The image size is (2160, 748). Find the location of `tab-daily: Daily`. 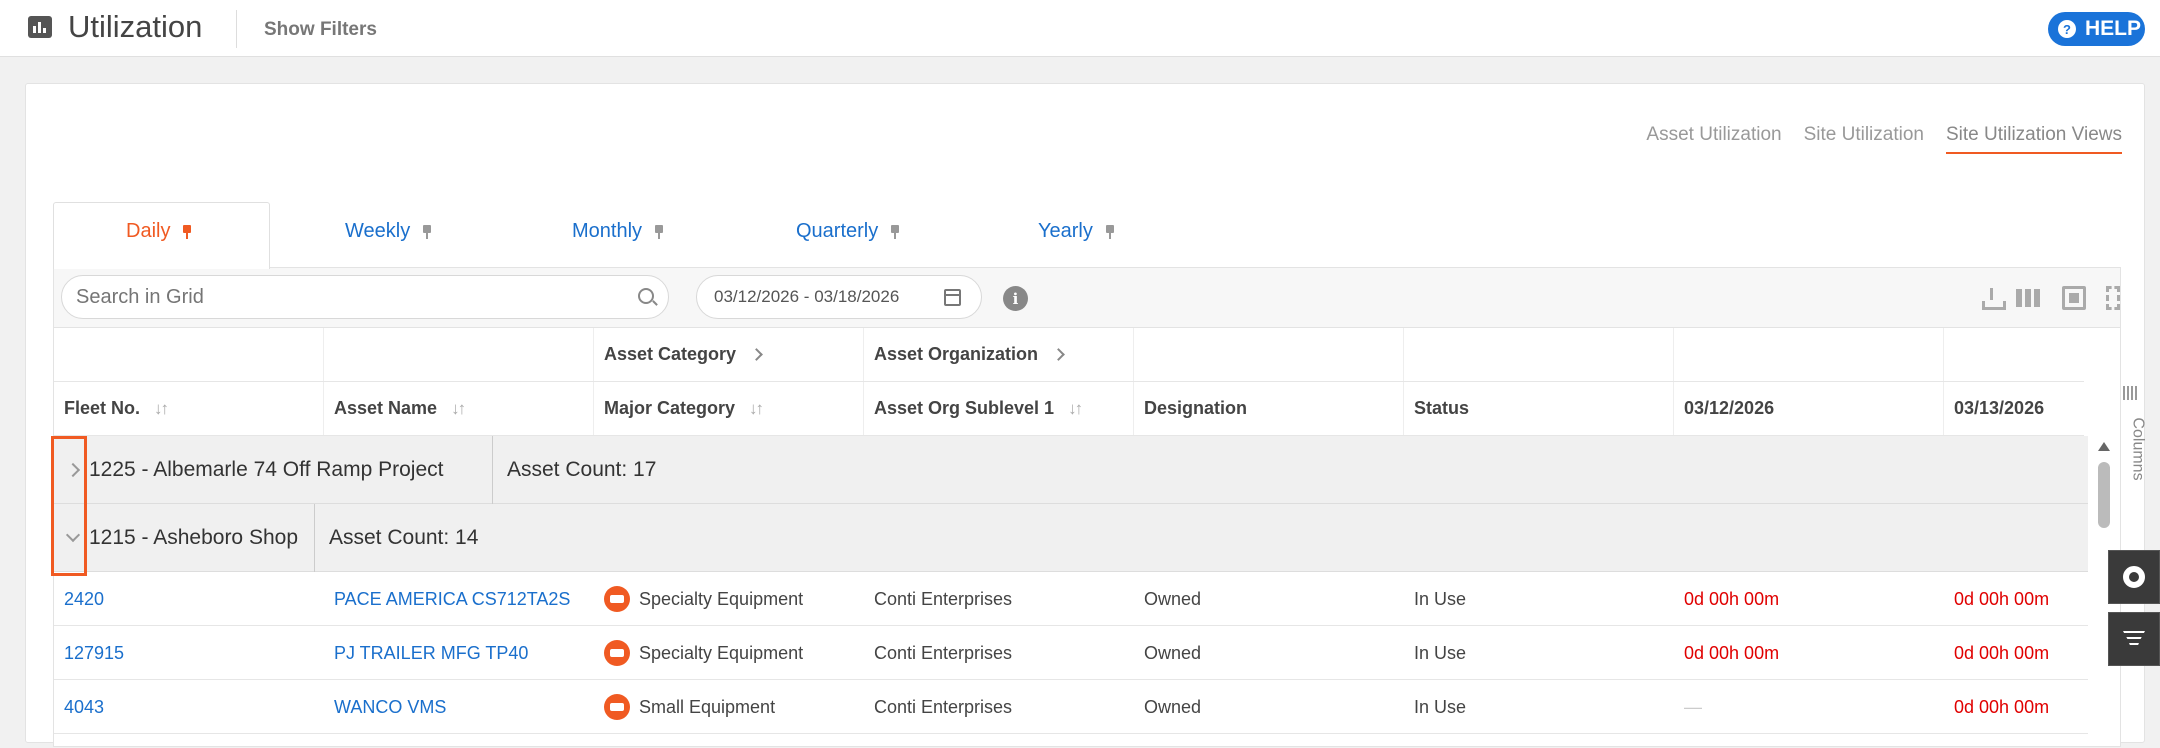

tab-daily: Daily is located at coordinates (159, 231).